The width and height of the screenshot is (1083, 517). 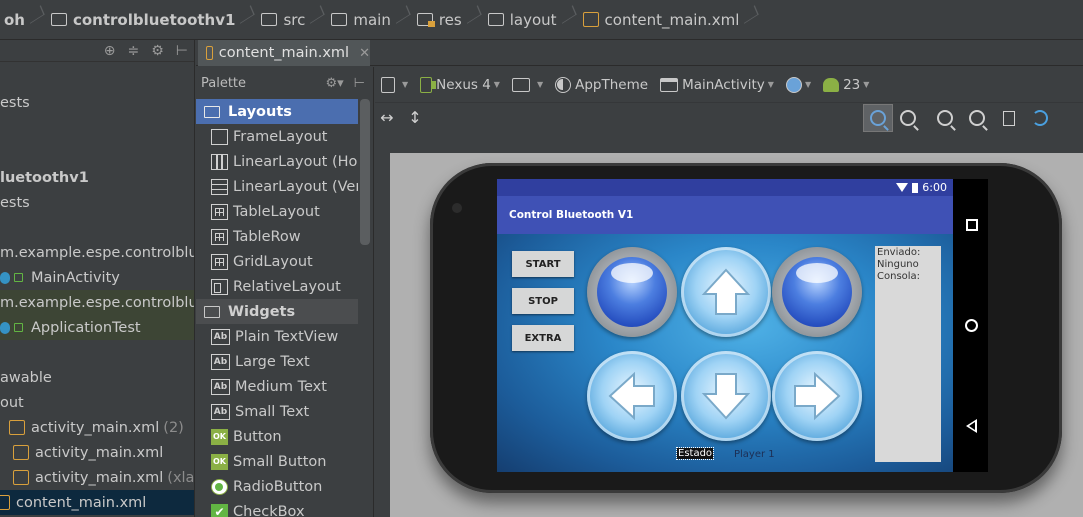 I want to click on action-b-button, so click(x=817, y=292).